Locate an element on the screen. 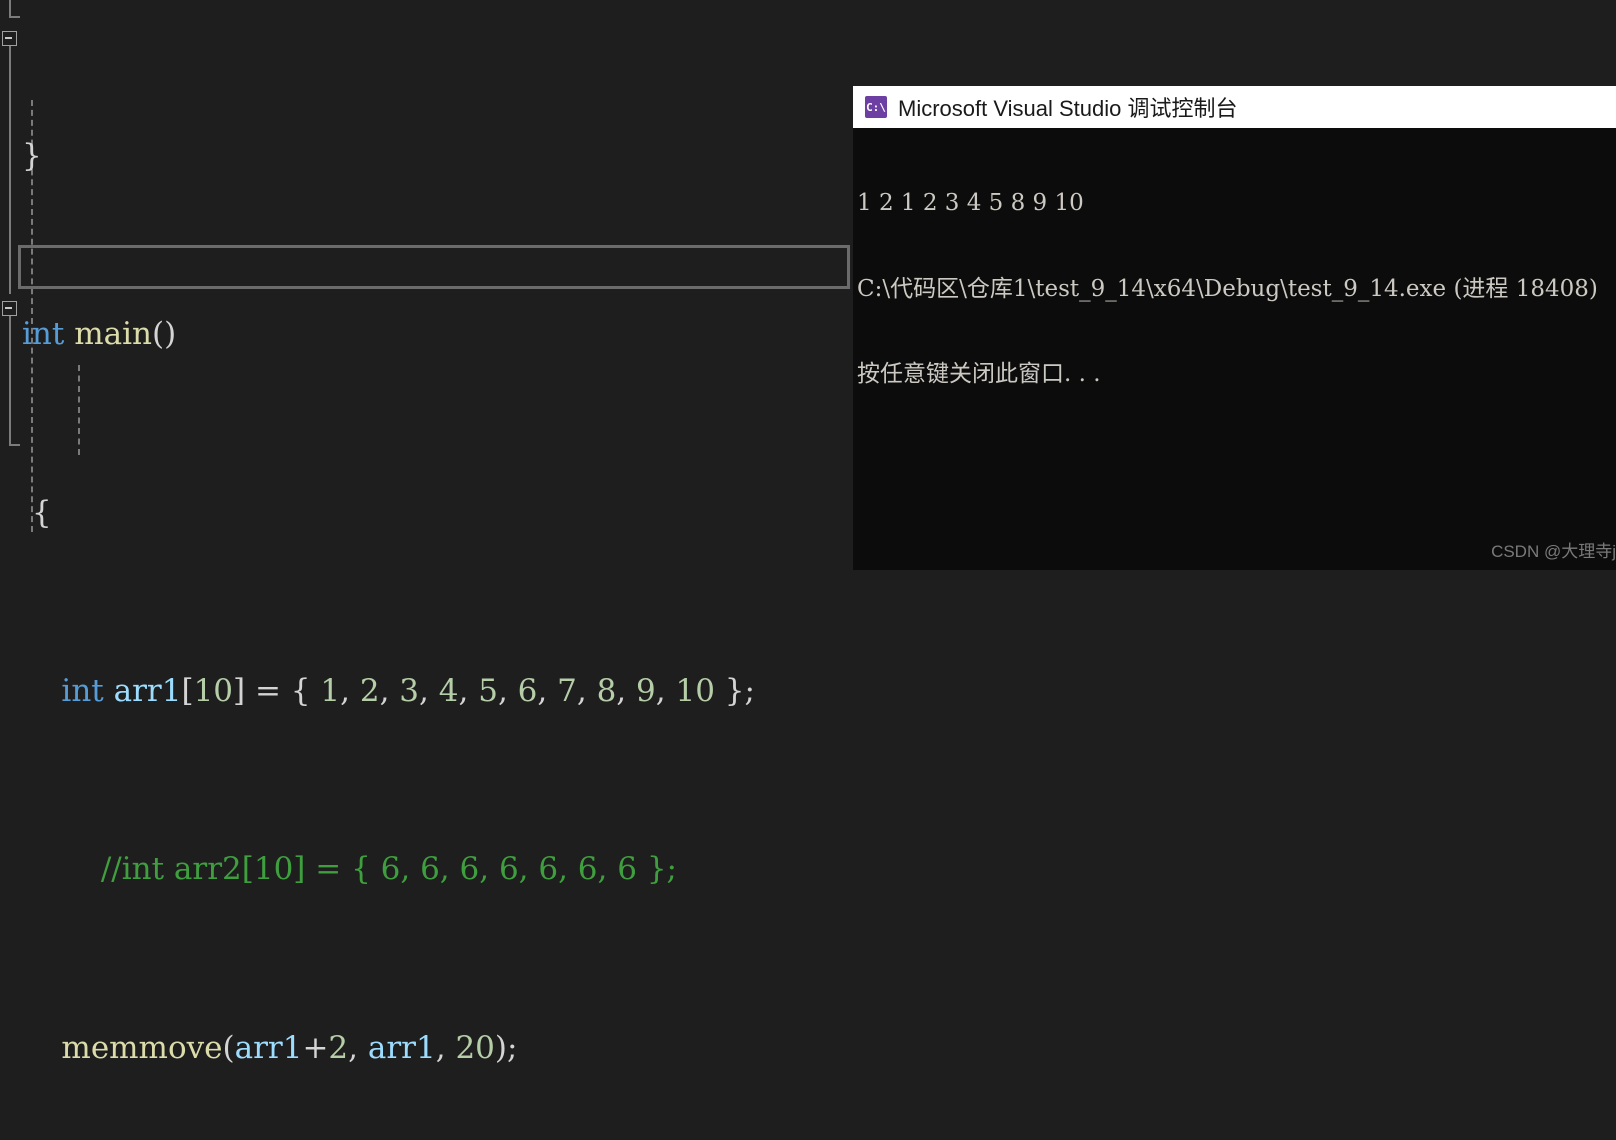 The image size is (1616, 1140). code-token-punct: ); is located at coordinates (506, 1047).